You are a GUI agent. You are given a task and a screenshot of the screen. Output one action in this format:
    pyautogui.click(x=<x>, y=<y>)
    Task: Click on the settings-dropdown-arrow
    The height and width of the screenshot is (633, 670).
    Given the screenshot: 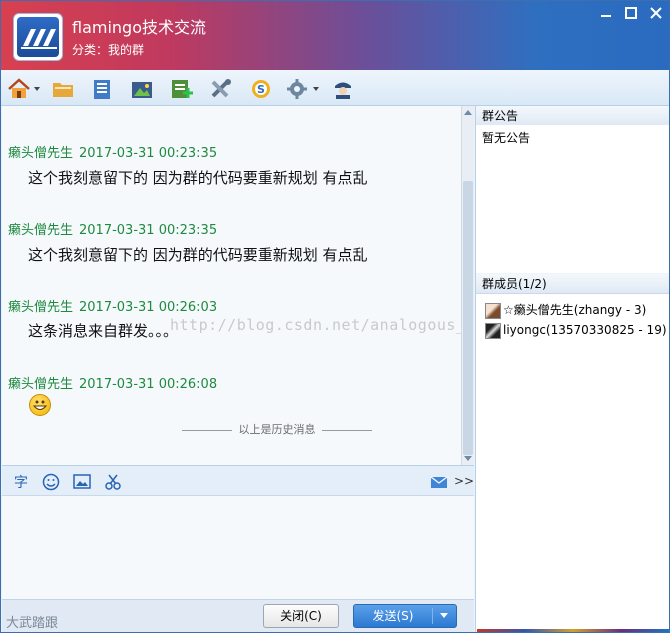 What is the action you would take?
    pyautogui.click(x=316, y=89)
    